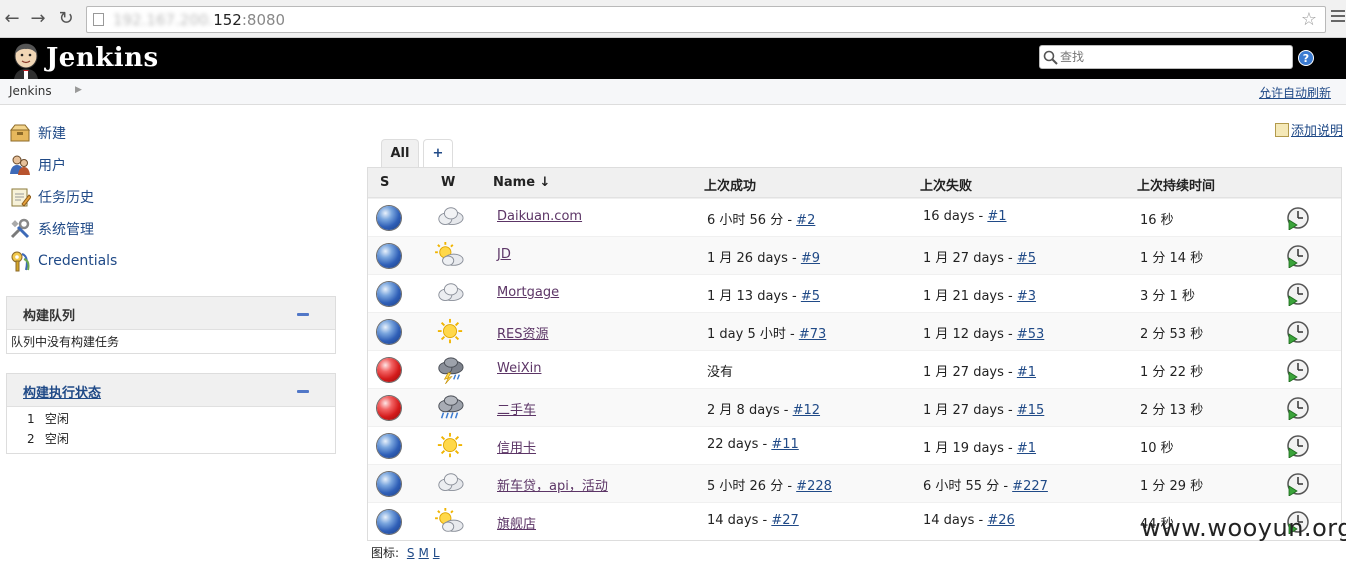 The image size is (1346, 561). I want to click on url-text: 192.167.200.152:8080, so click(199, 20).